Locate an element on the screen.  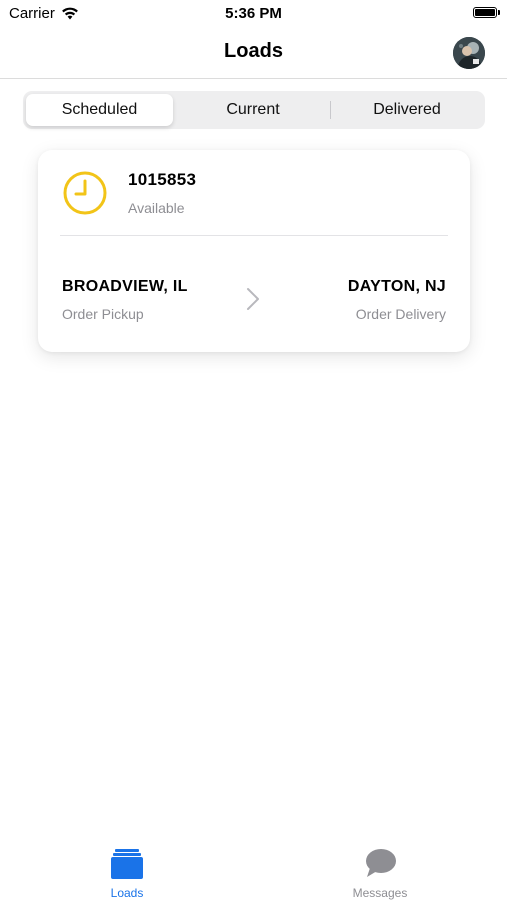
card-divider is located at coordinates (254, 235).